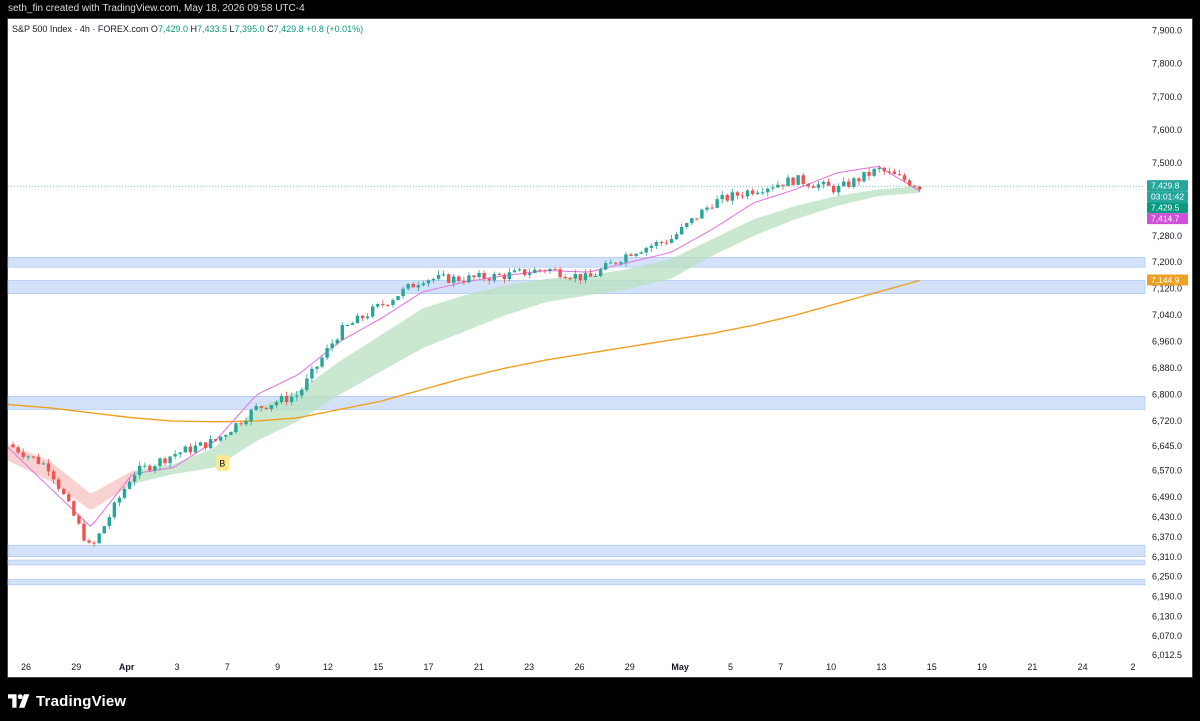 The image size is (1200, 721). Describe the element at coordinates (1167, 577) in the screenshot. I see `y-tick-label: 6,250.0` at that location.